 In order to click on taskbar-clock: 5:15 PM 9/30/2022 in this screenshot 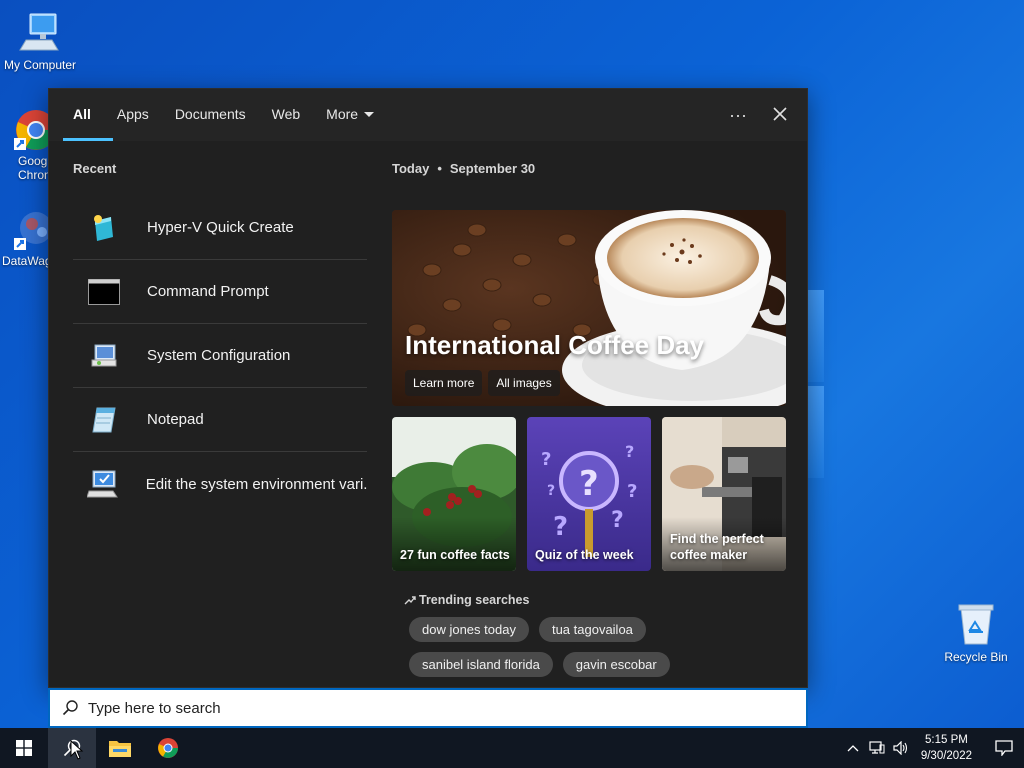, I will do `click(946, 748)`.